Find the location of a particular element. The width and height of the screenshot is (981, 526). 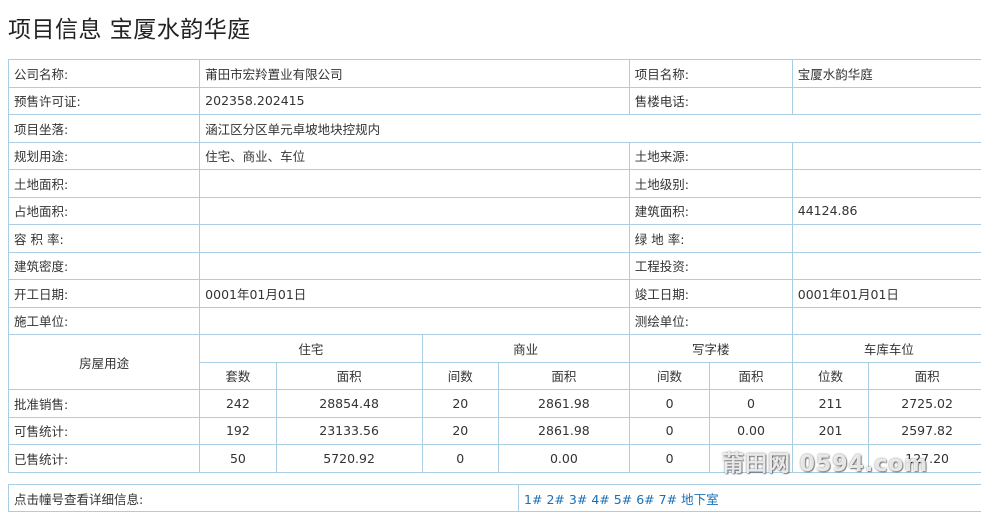

cell: 5720.92 is located at coordinates (349, 458).